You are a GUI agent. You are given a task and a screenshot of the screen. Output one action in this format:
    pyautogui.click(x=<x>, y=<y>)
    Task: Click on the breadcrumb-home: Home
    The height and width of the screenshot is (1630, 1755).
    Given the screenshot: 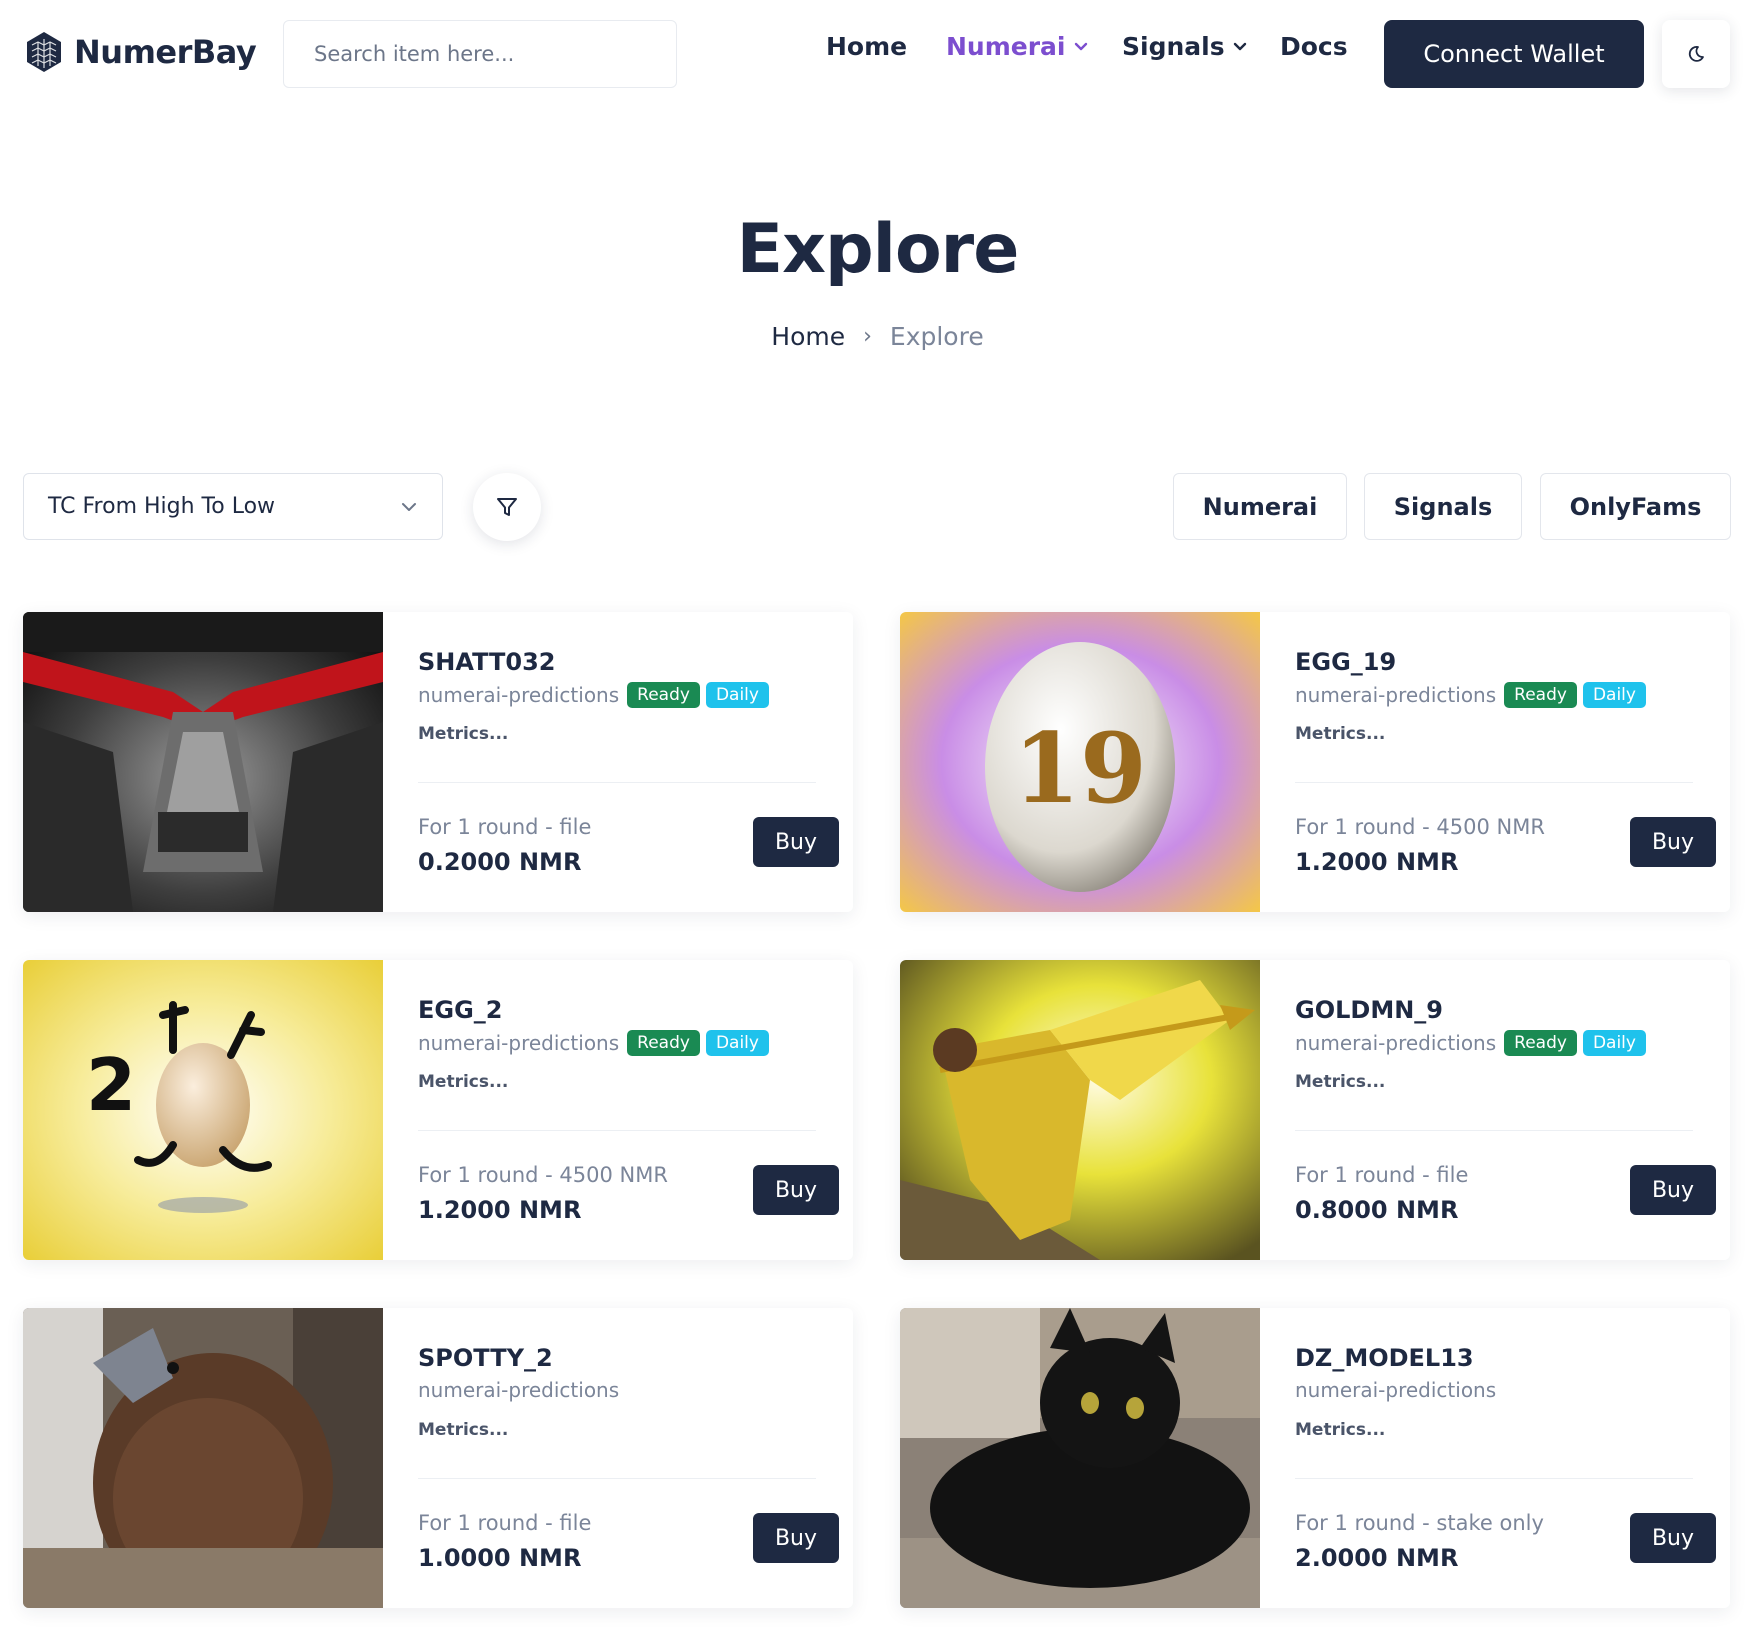 What is the action you would take?
    pyautogui.click(x=808, y=336)
    